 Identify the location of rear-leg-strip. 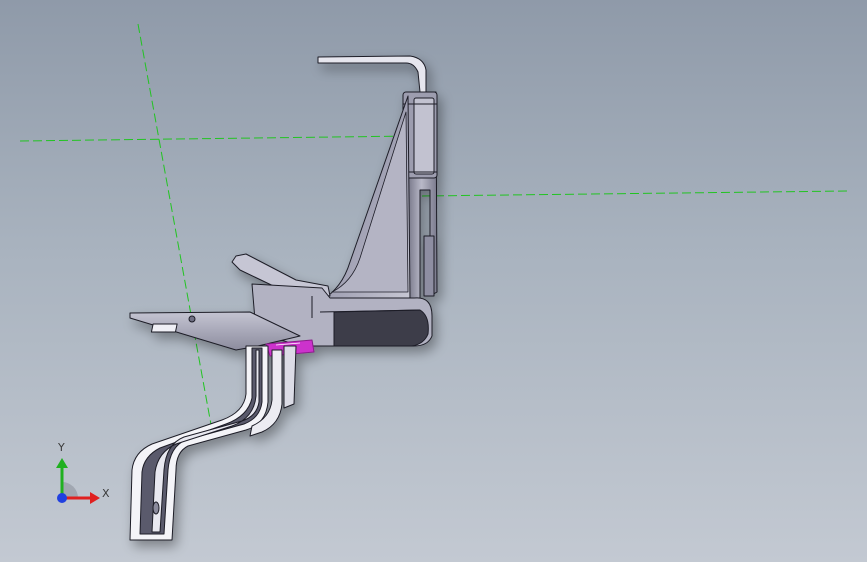
(290, 377).